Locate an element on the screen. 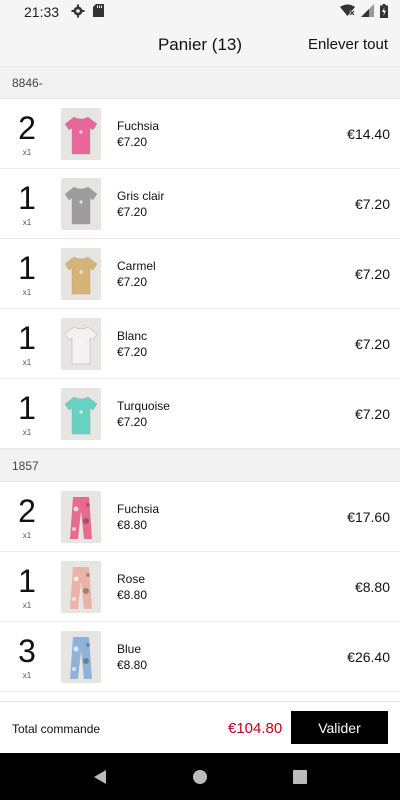 The image size is (400, 800). item-total-price: €14.40 is located at coordinates (368, 134).